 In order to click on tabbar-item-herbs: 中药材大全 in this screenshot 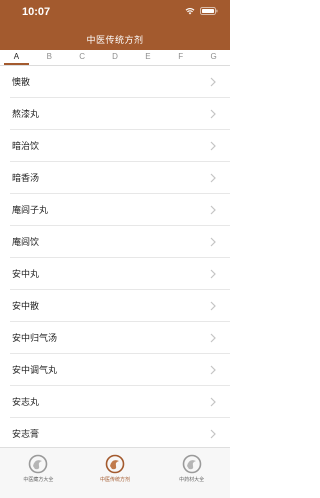, I will do `click(191, 473)`.